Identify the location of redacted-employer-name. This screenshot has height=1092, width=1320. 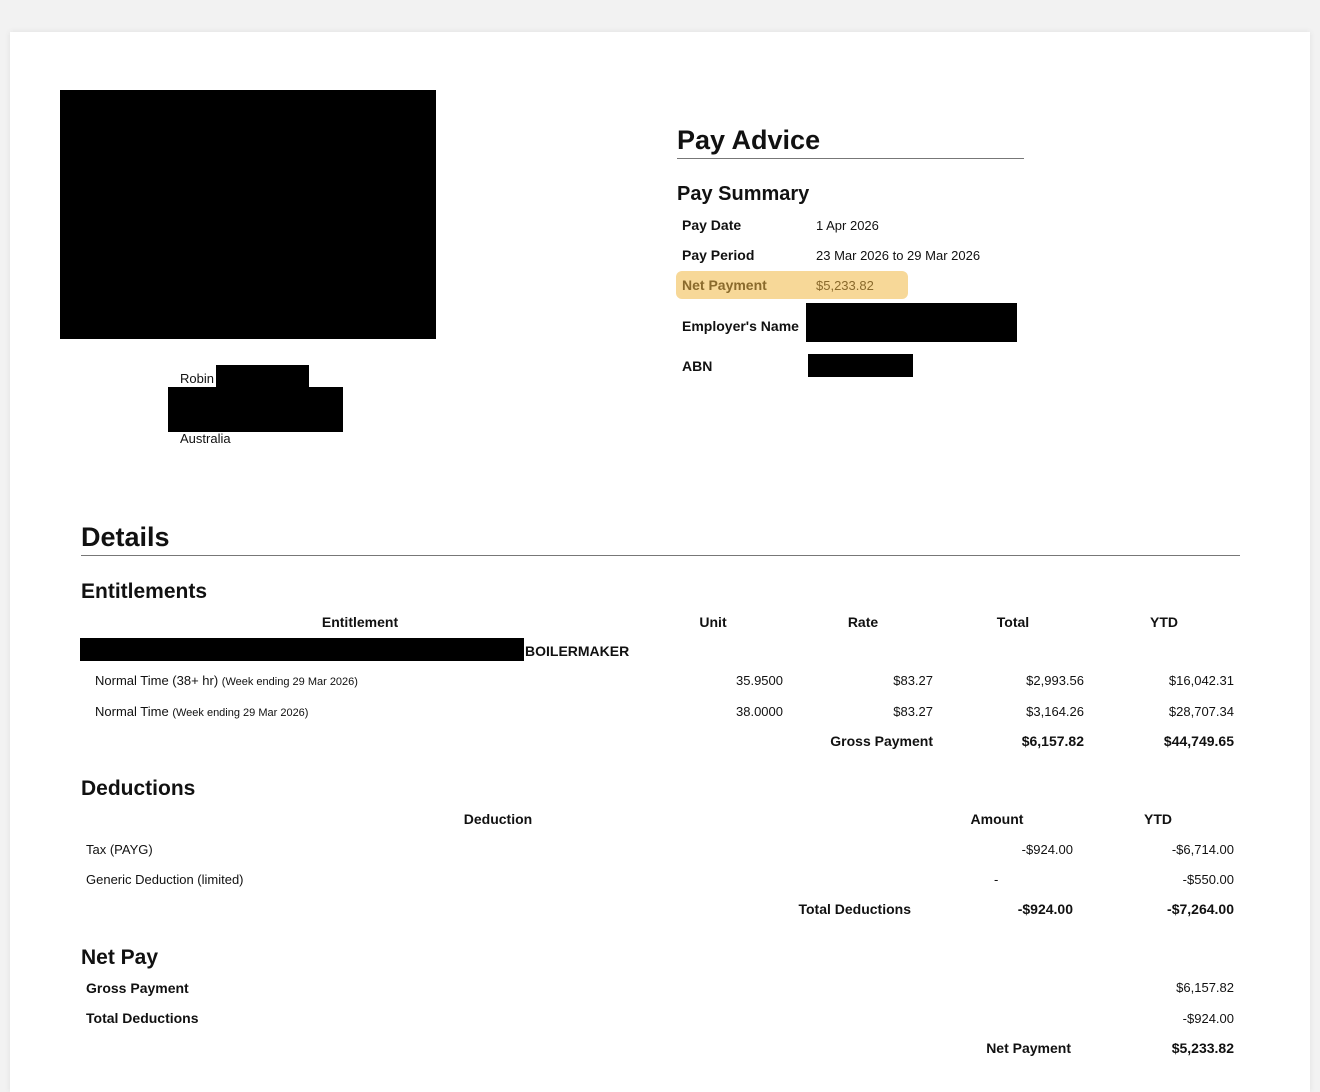
(911, 322).